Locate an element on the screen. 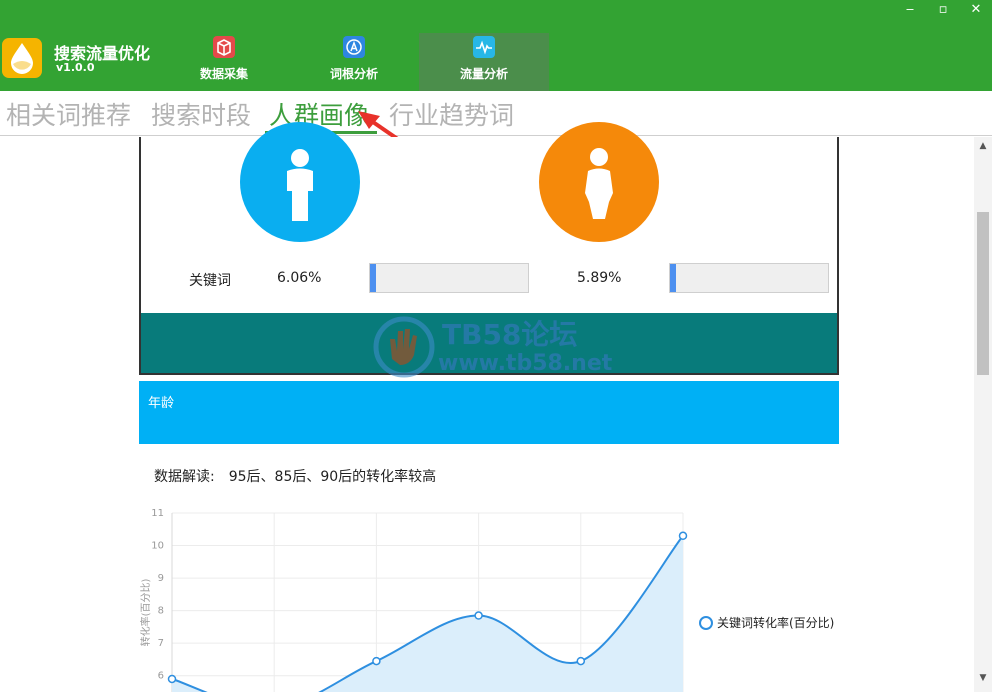  scroll-down-arrow-icon: ▼ is located at coordinates (983, 678).